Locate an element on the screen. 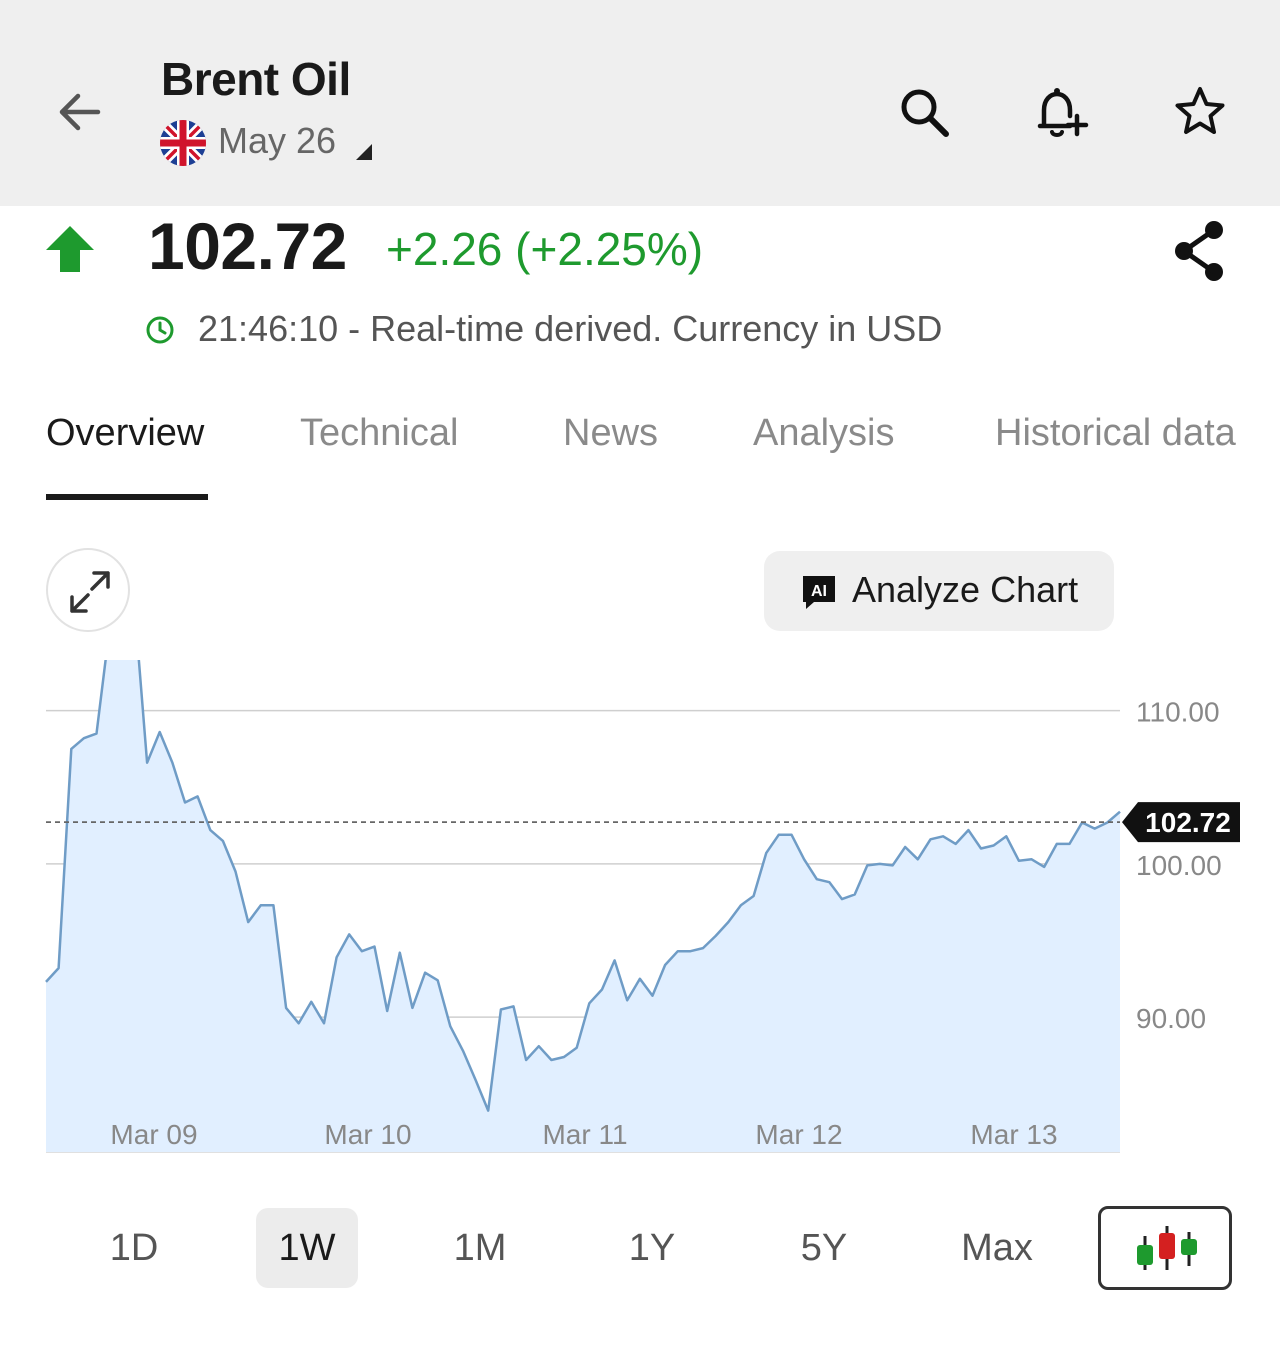 The image size is (1280, 1348). y-tick-label: 110.00 is located at coordinates (1178, 712).